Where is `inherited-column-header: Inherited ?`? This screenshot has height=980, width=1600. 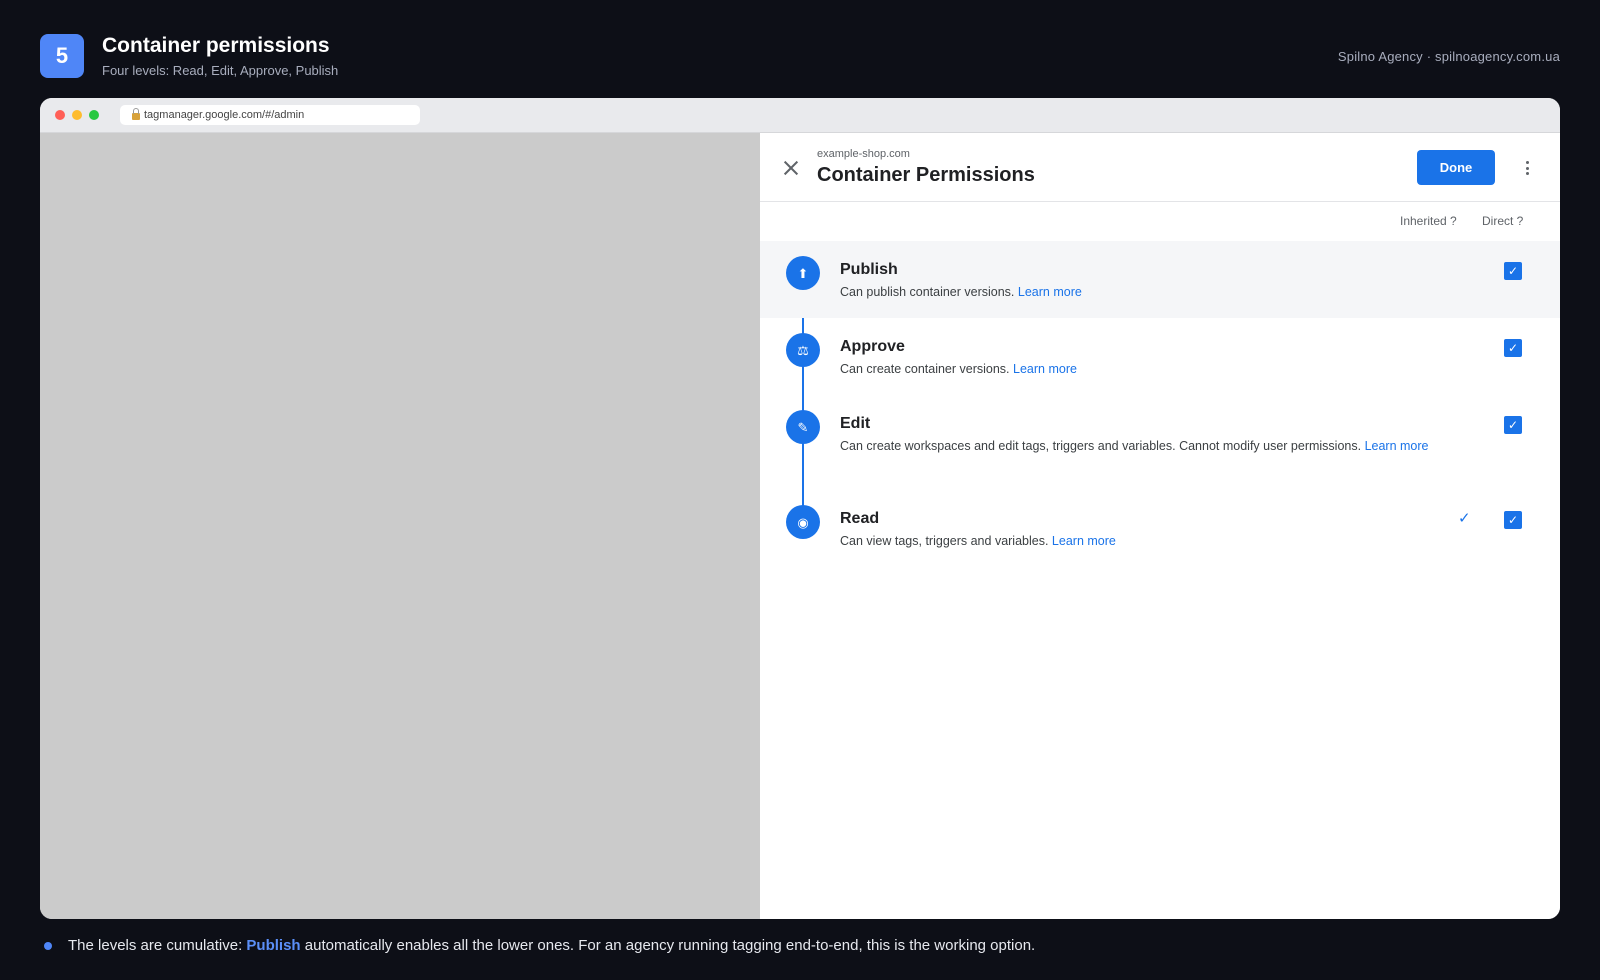
inherited-column-header: Inherited ? is located at coordinates (1428, 221).